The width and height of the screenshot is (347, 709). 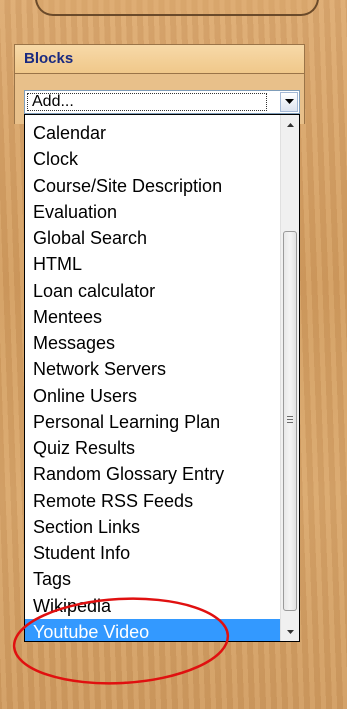 What do you see at coordinates (153, 579) in the screenshot?
I see `option-tags: Tags` at bounding box center [153, 579].